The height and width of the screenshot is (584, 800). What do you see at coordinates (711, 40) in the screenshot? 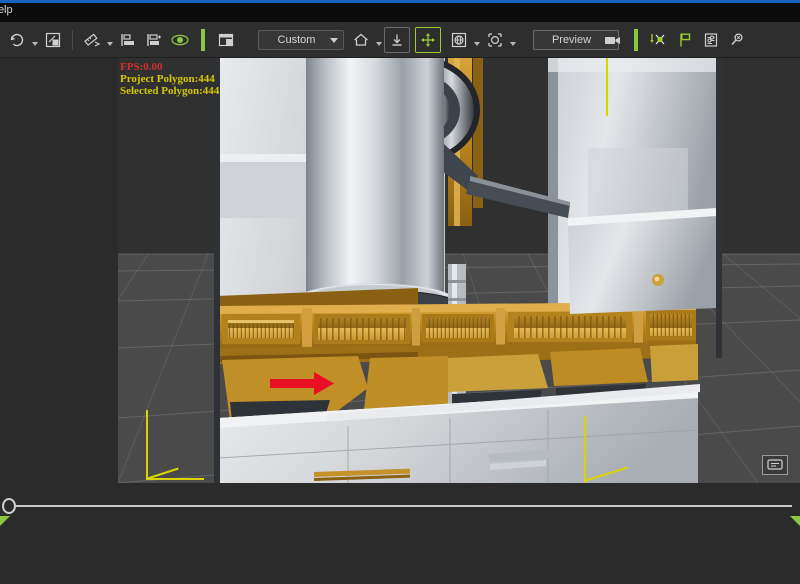
I see `properties-icon` at bounding box center [711, 40].